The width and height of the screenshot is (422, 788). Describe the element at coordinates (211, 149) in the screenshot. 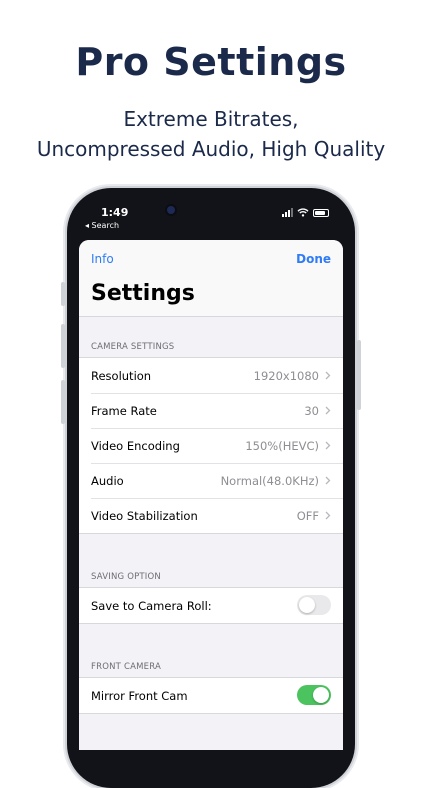

I see `promo-subtitle-line-2: Uncompressed Audio, High Quality` at that location.